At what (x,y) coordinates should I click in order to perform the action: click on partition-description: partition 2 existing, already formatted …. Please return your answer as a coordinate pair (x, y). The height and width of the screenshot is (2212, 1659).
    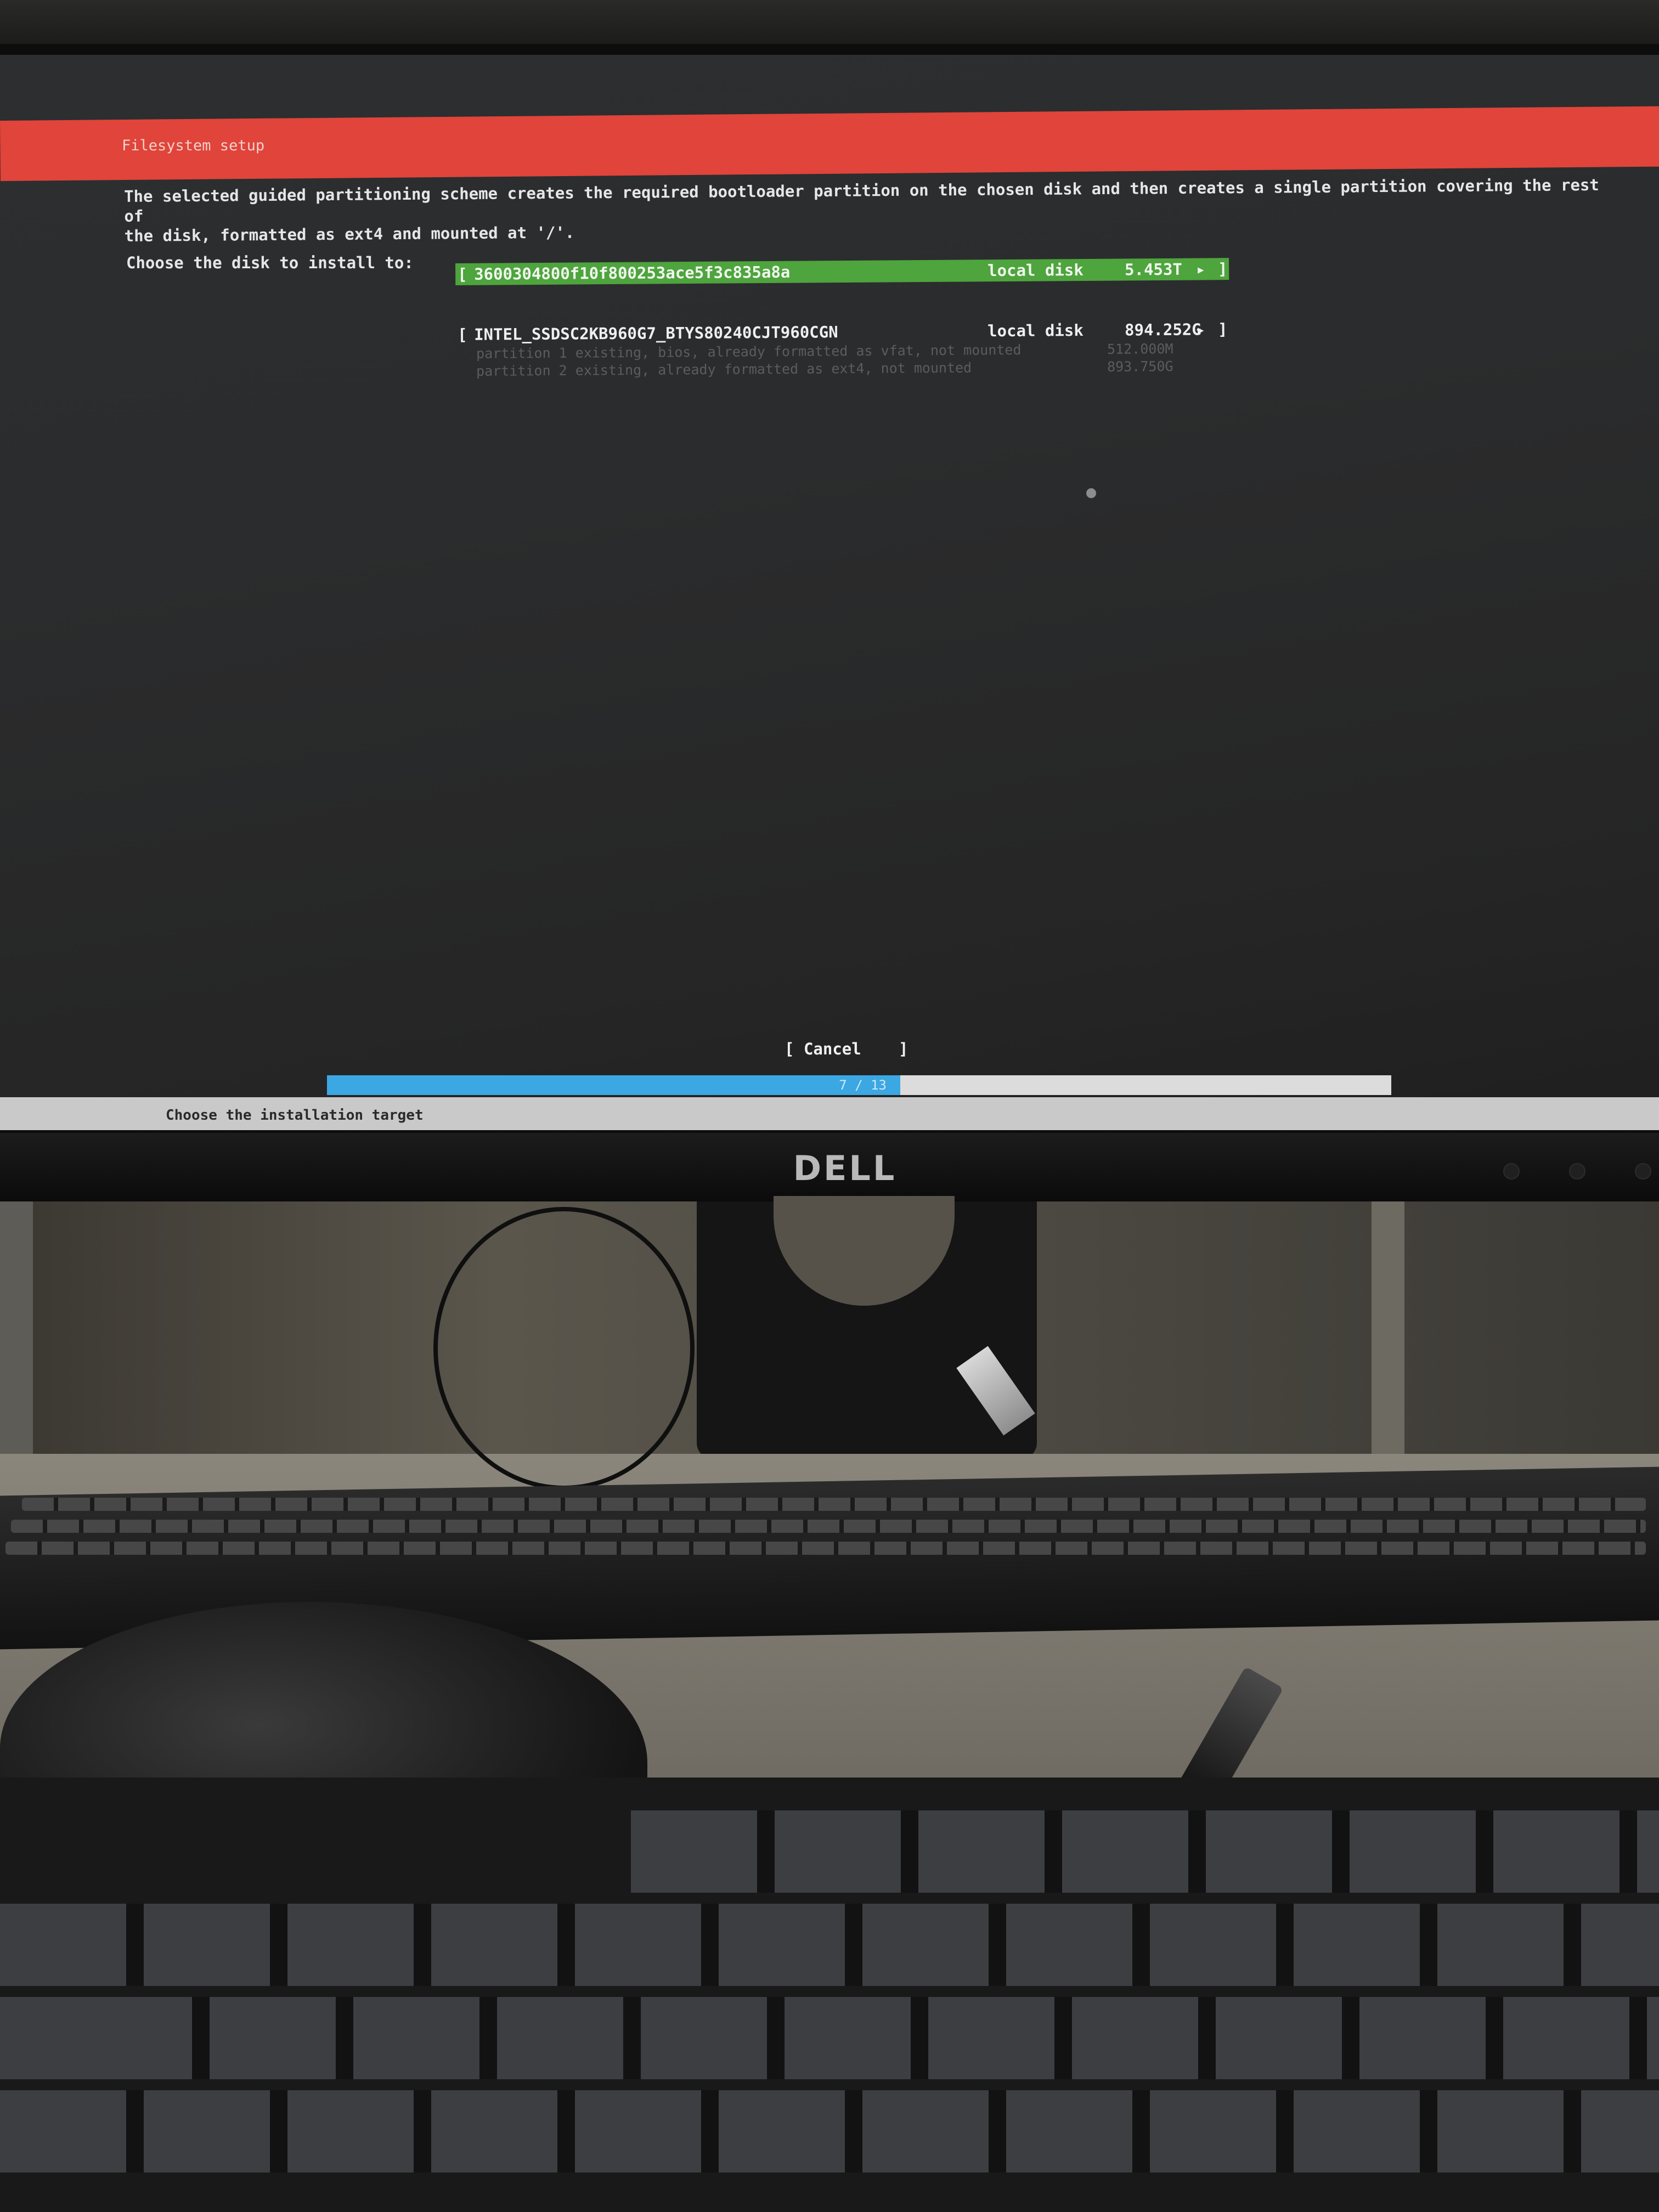
    Looking at the image, I should click on (724, 369).